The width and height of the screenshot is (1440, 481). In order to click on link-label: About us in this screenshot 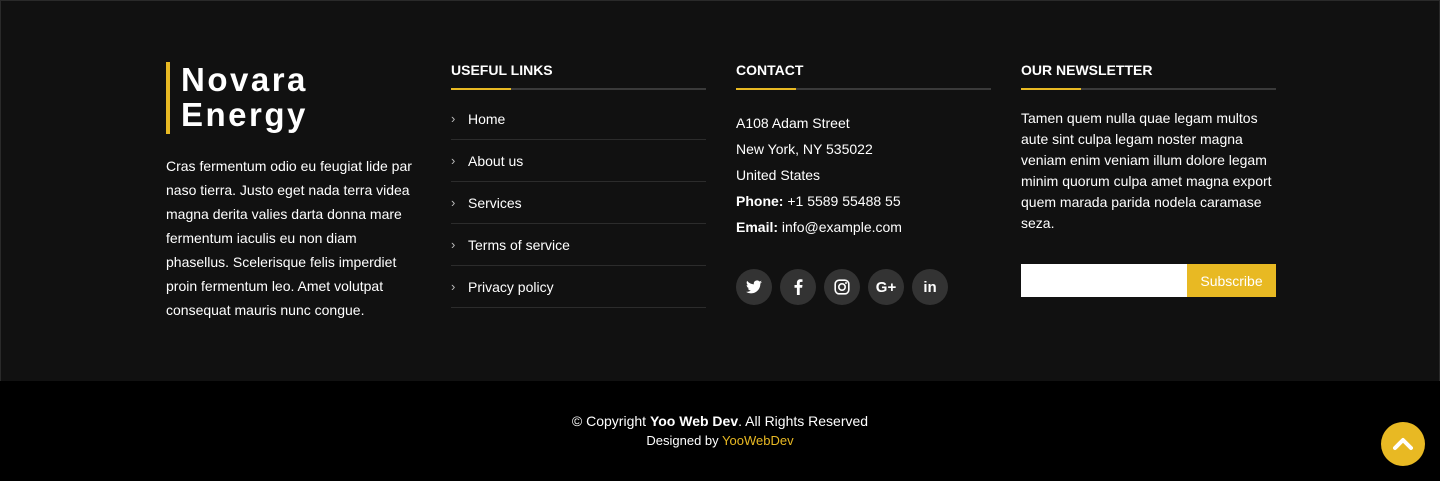, I will do `click(495, 161)`.